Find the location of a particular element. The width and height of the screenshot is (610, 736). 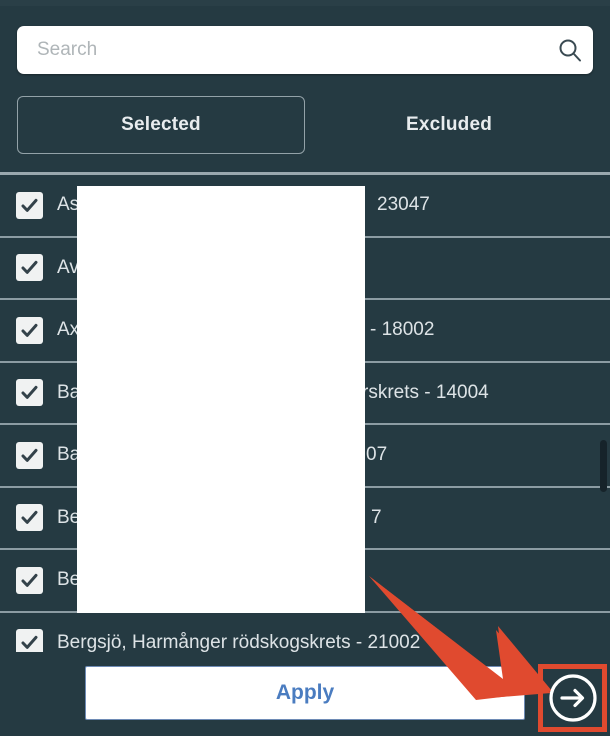

search-field is located at coordinates (305, 50).